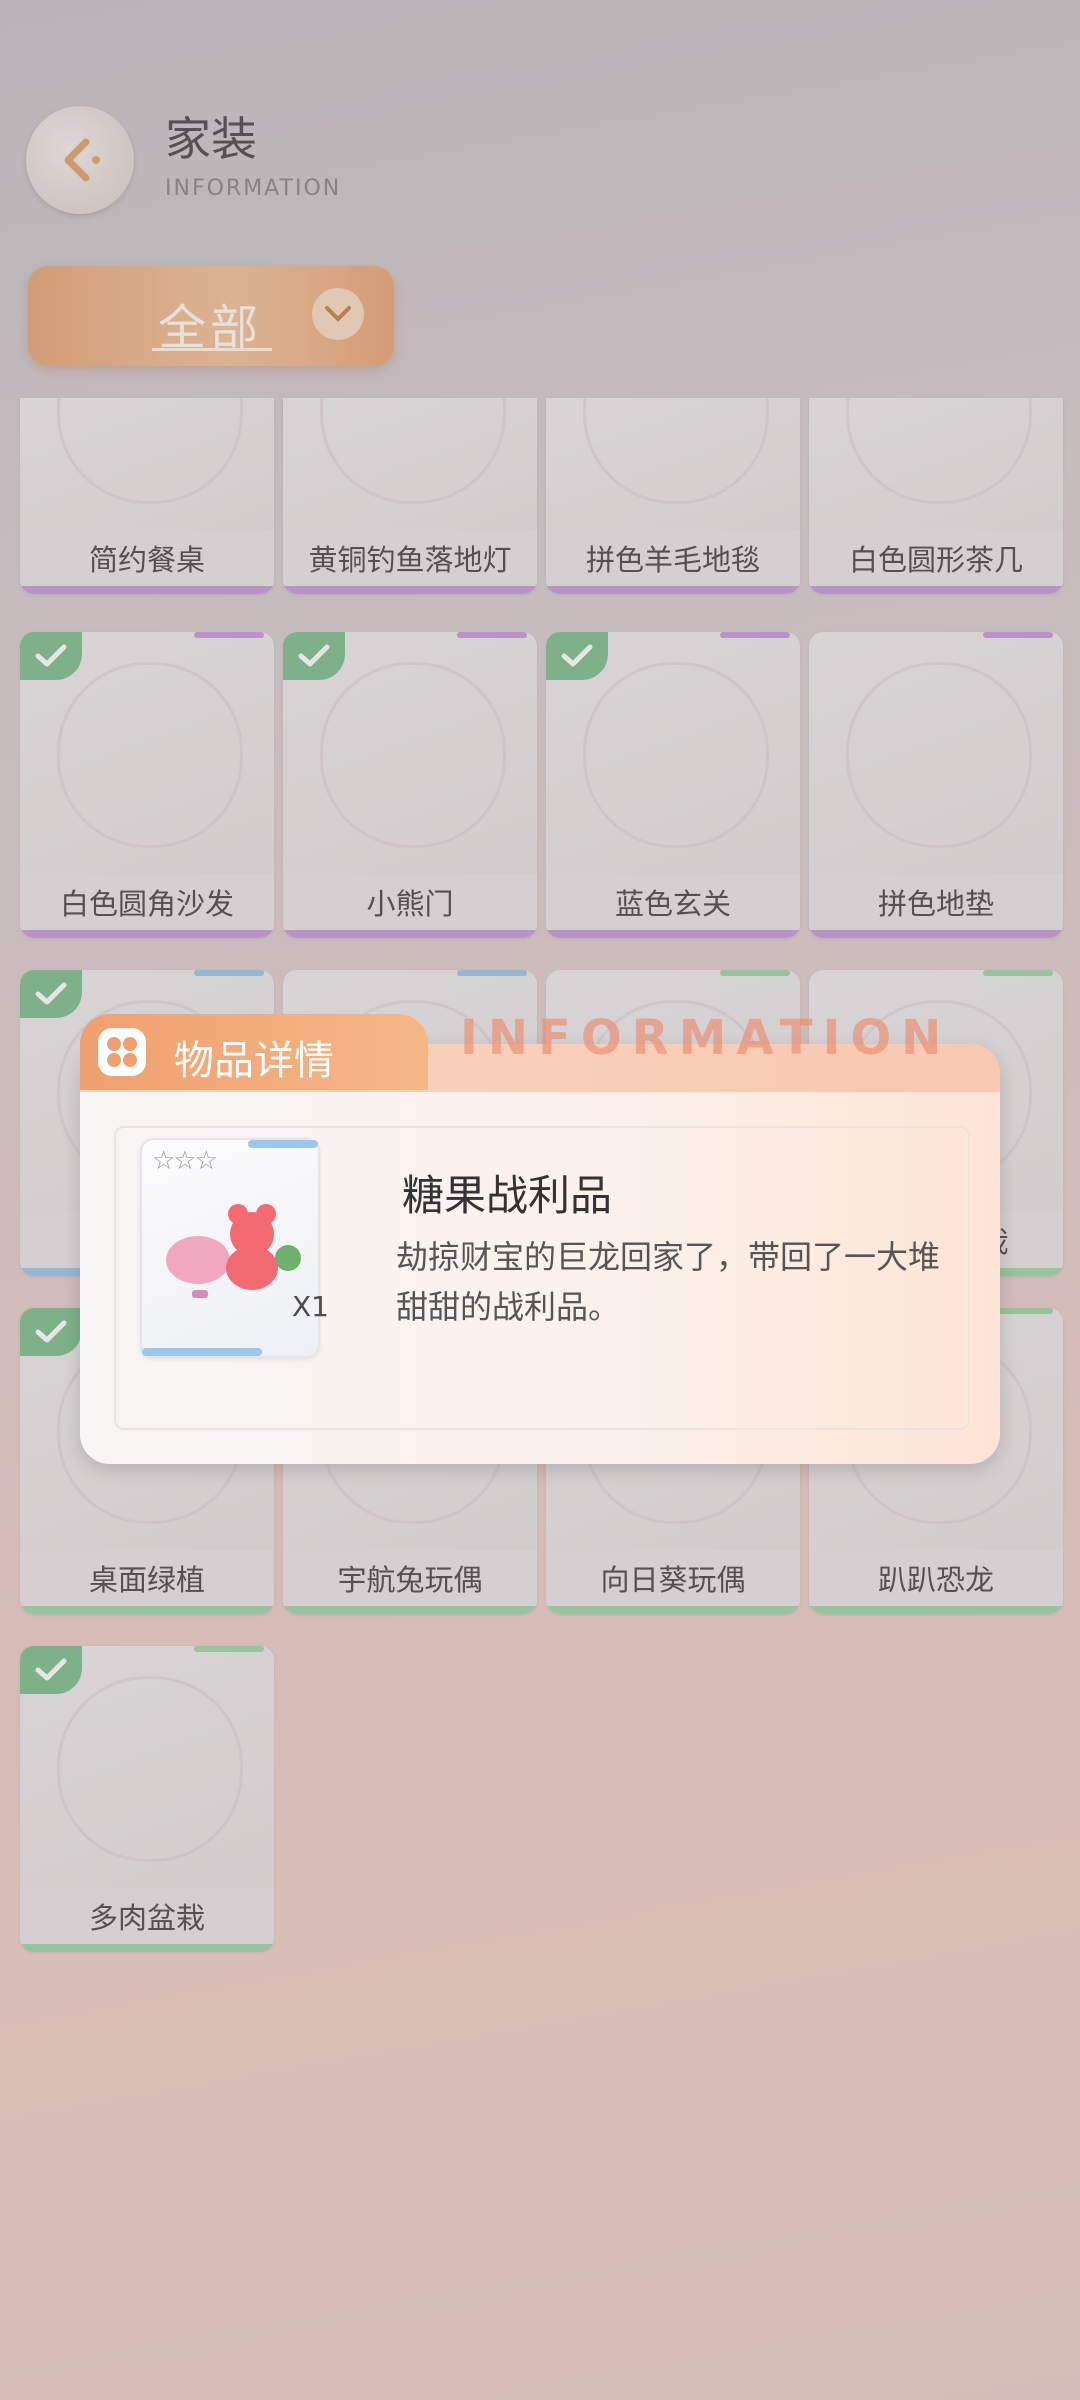 This screenshot has height=2400, width=1080. Describe the element at coordinates (936, 1578) in the screenshot. I see `item-card-label: 趴趴恐龙` at that location.